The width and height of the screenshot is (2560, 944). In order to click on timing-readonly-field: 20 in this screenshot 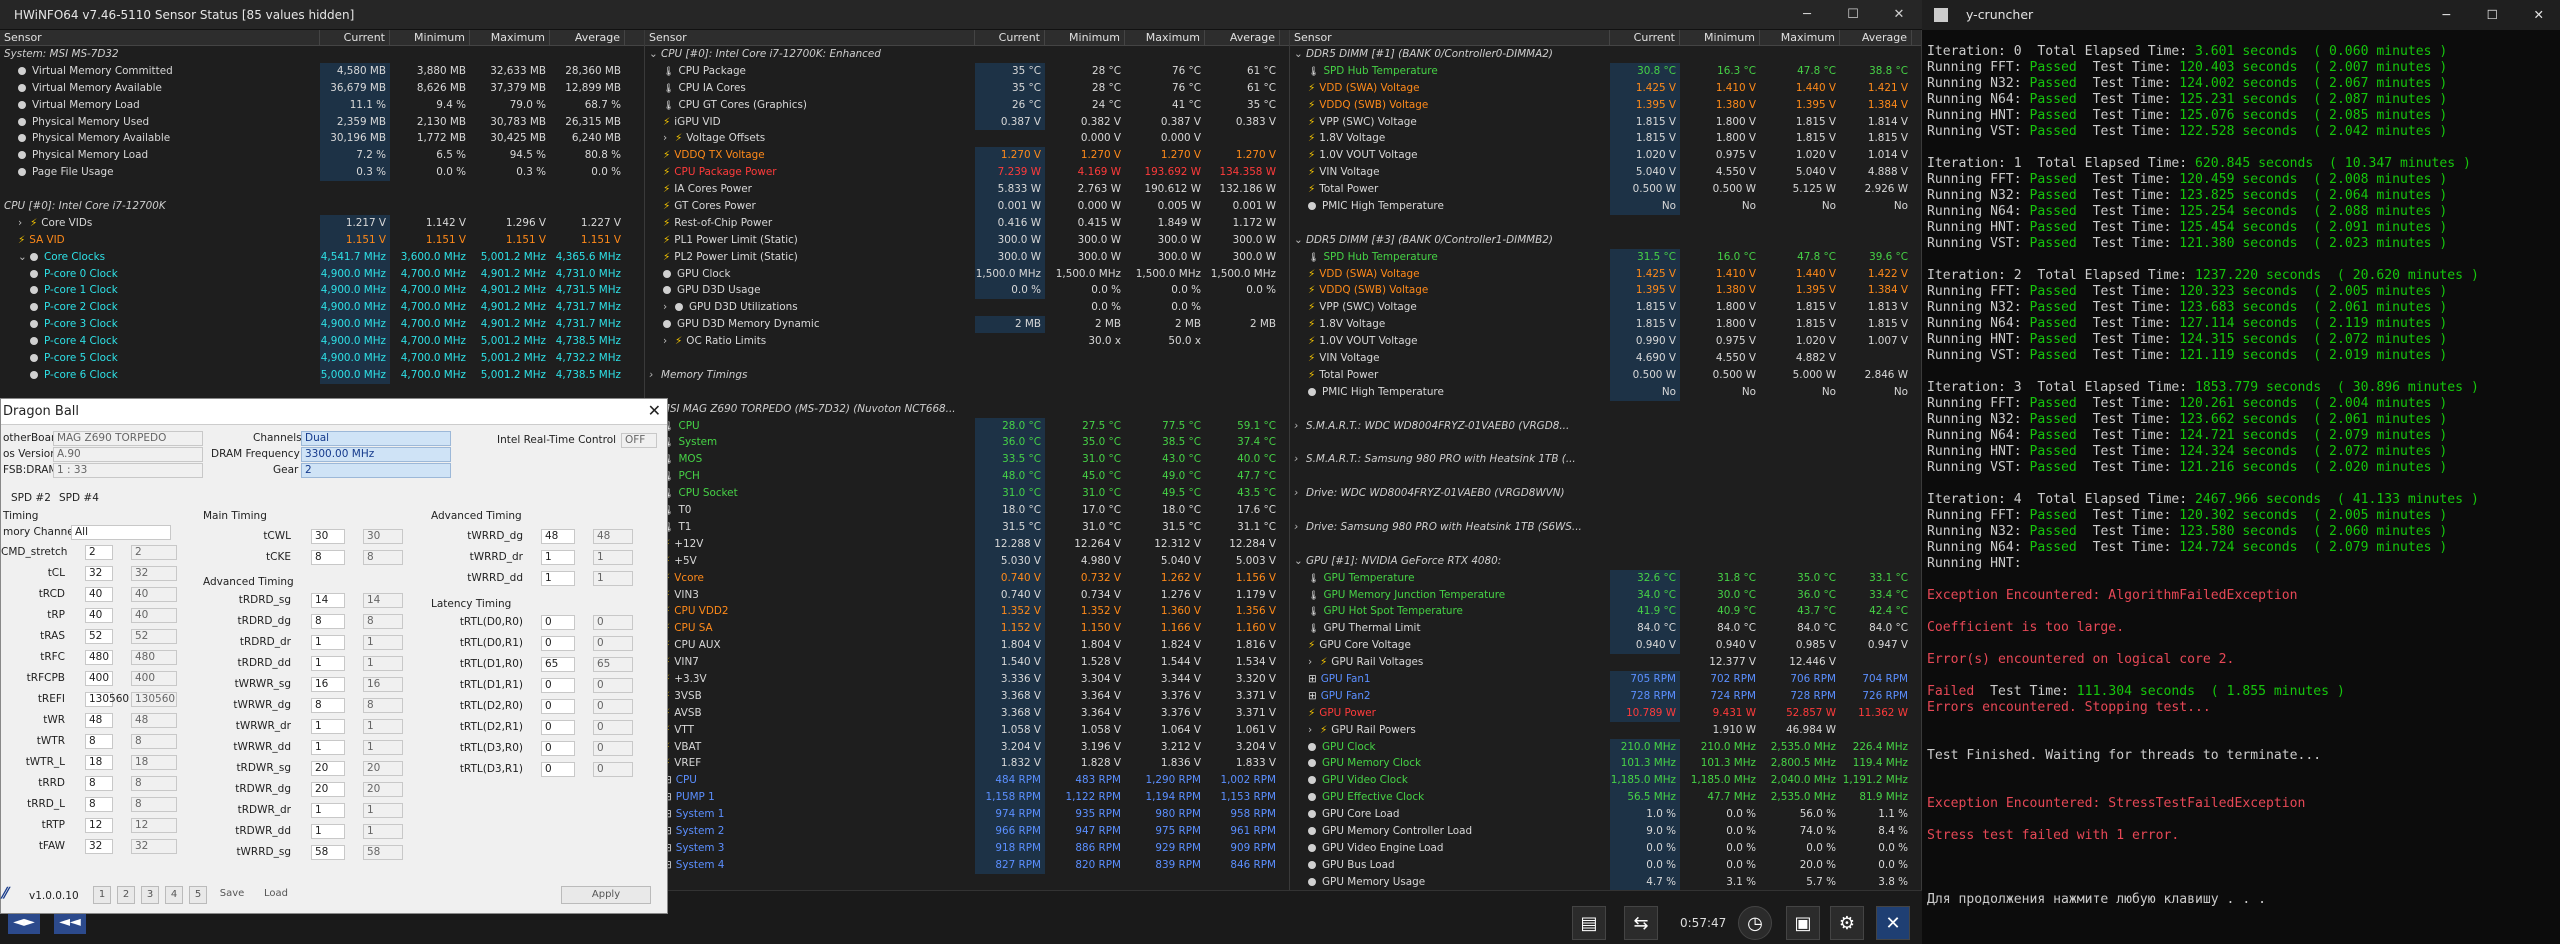, I will do `click(383, 789)`.